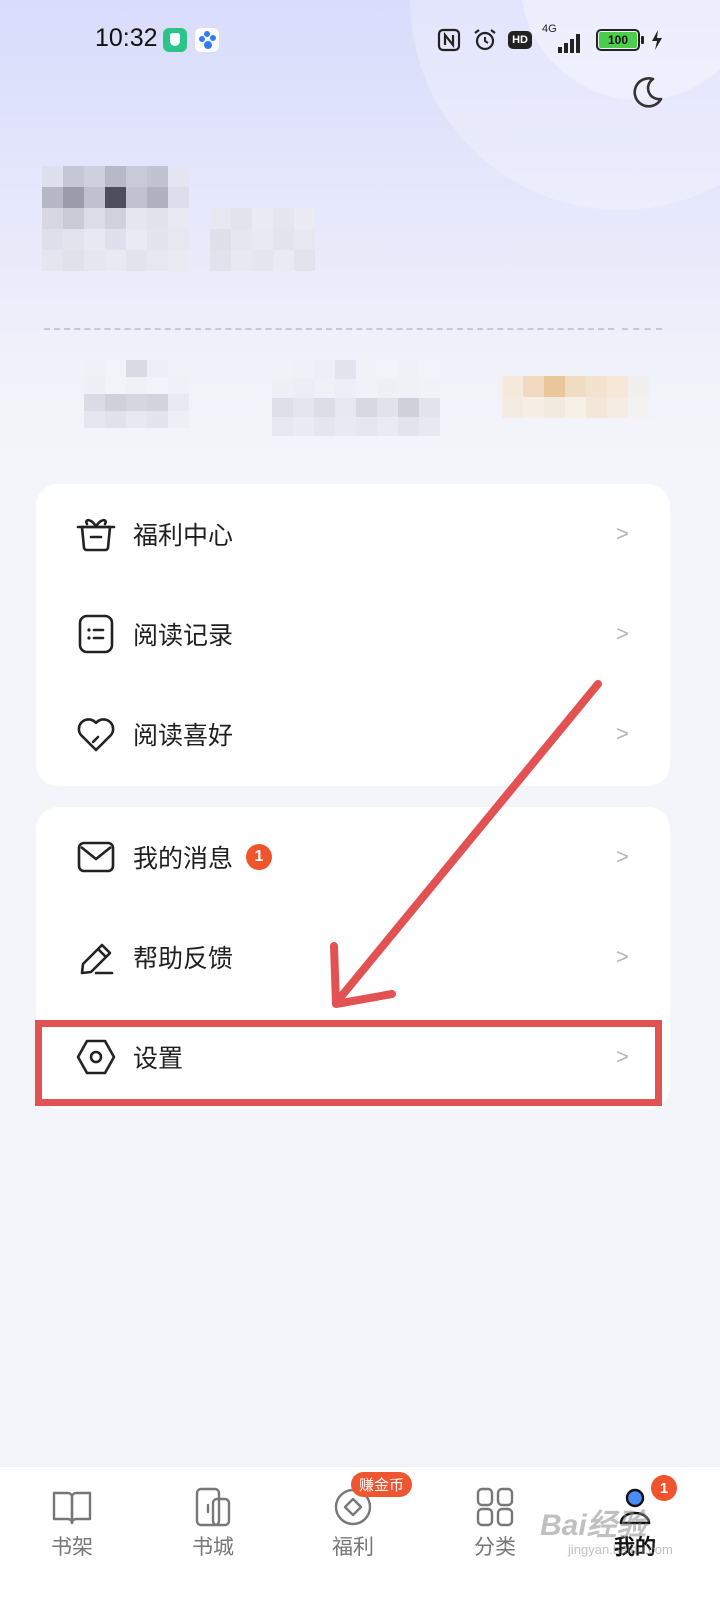 Image resolution: width=720 pixels, height=1600 pixels. Describe the element at coordinates (648, 92) in the screenshot. I see `night-mode-icon` at that location.